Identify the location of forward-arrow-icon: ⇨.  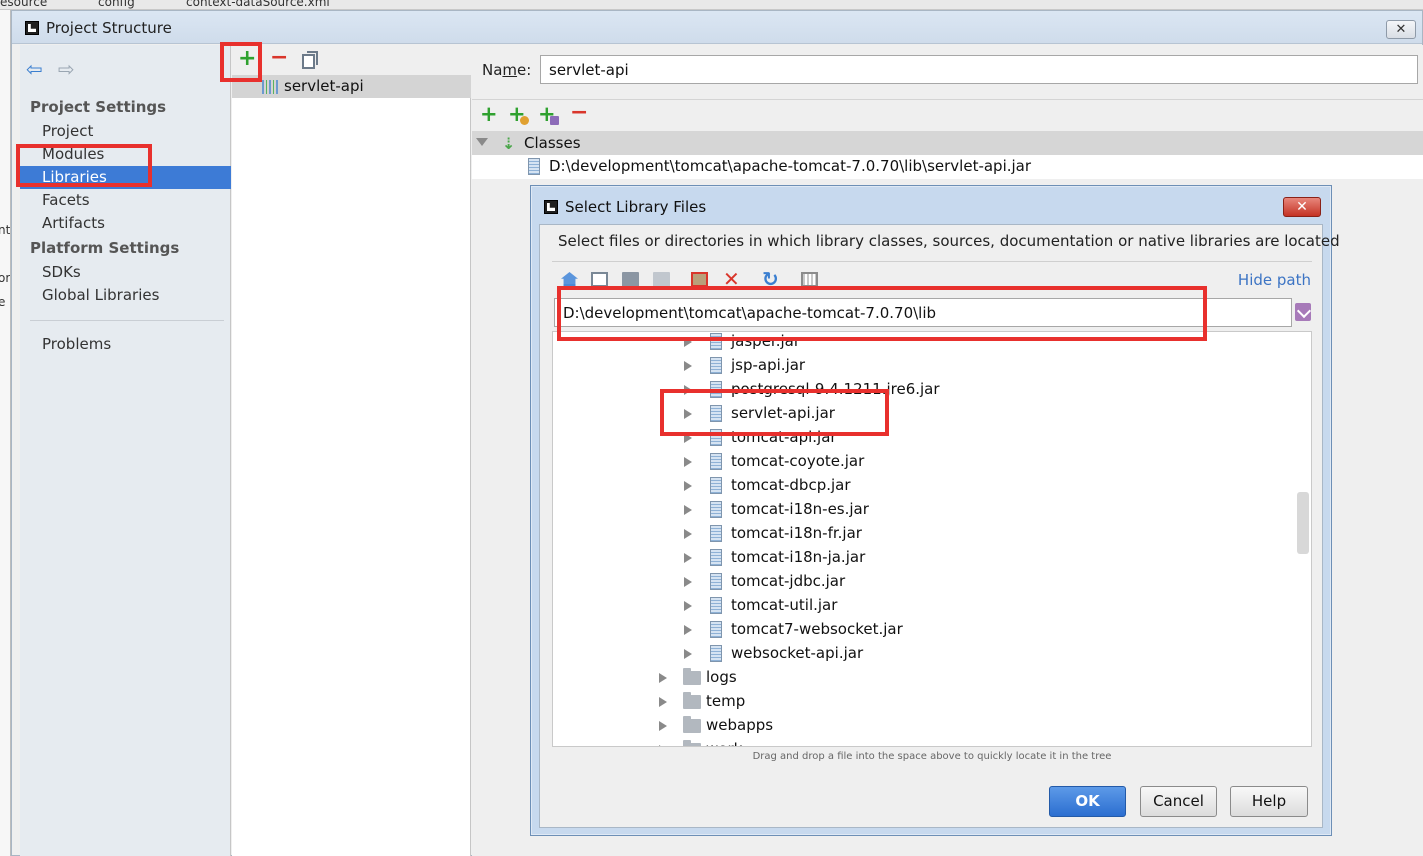
(66, 69).